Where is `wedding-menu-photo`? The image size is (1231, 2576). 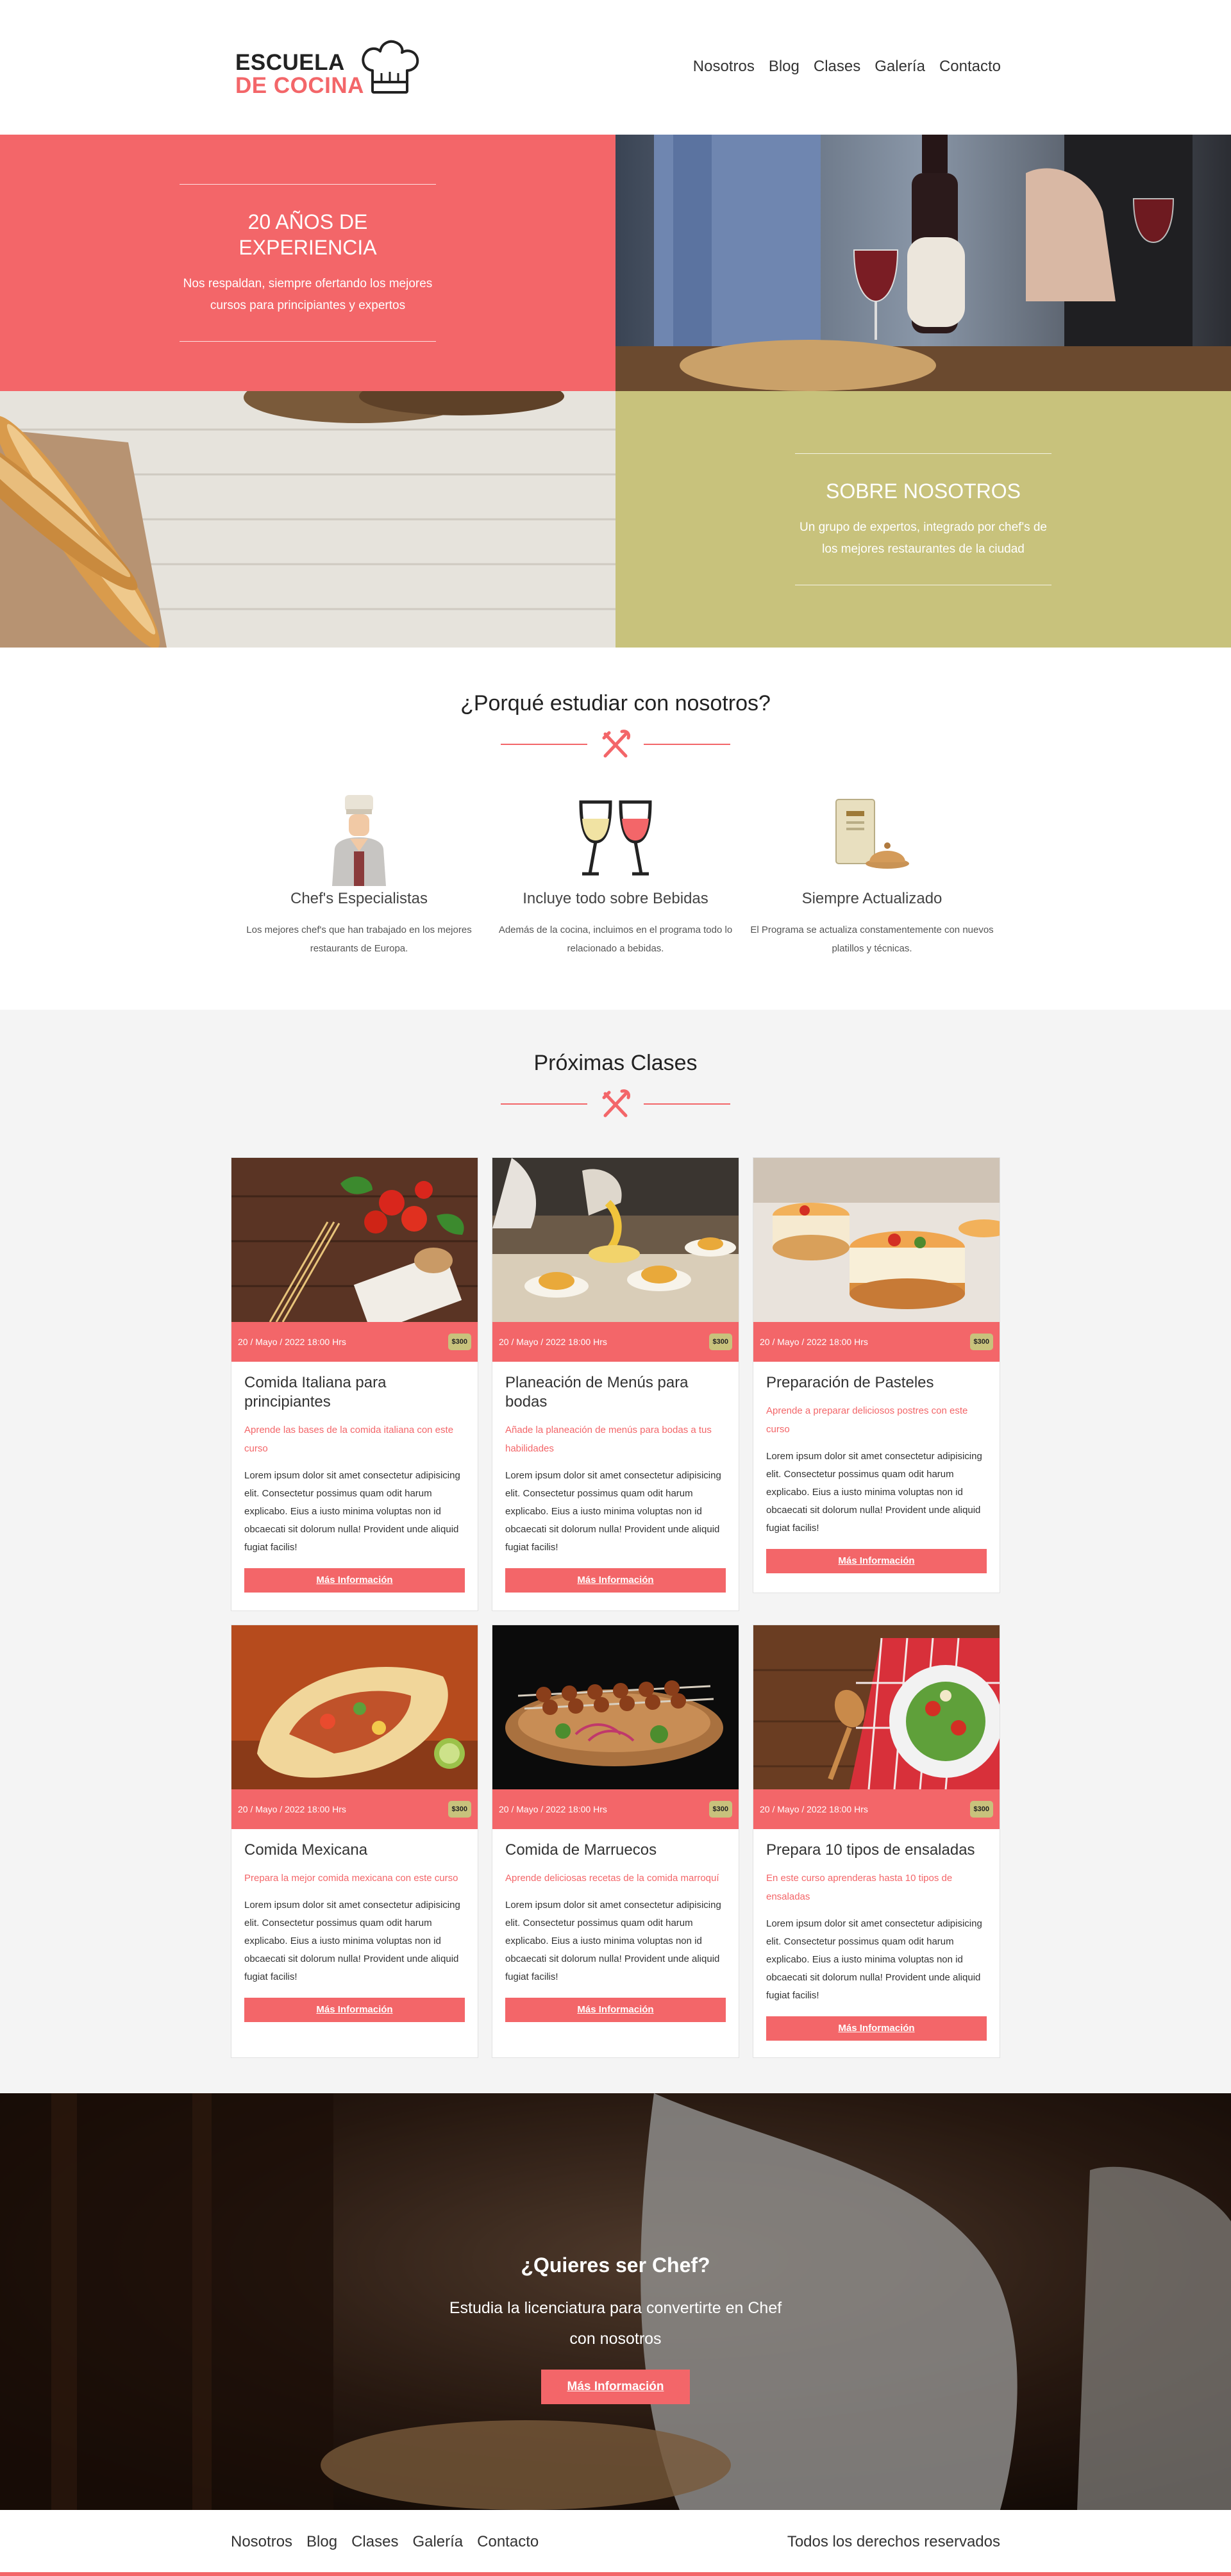 wedding-menu-photo is located at coordinates (615, 1240).